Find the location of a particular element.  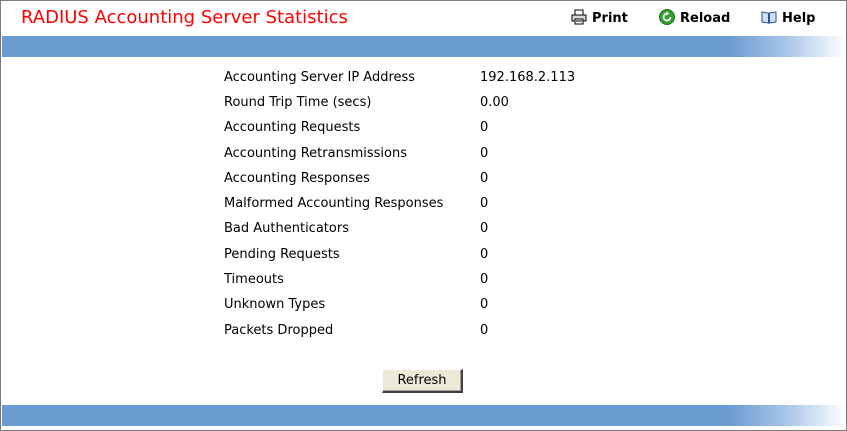

stat-value: 0.00 is located at coordinates (494, 102).